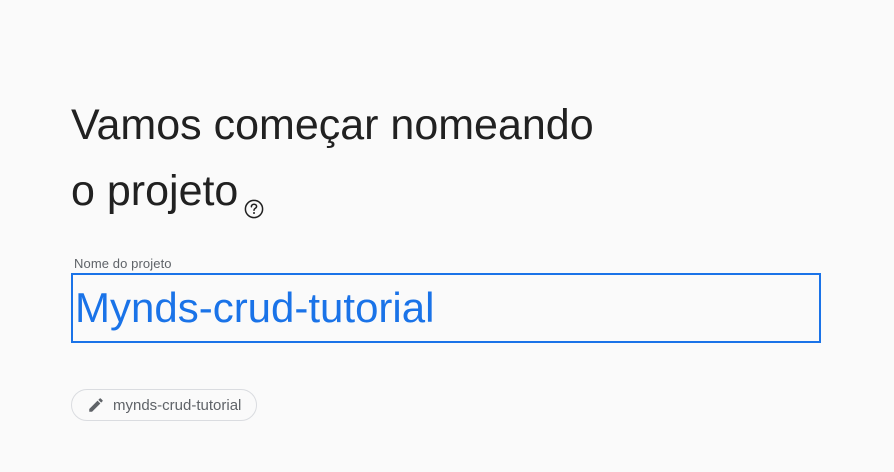  Describe the element at coordinates (332, 125) in the screenshot. I see `page-title-line-1: Vamos começar nomeando` at that location.